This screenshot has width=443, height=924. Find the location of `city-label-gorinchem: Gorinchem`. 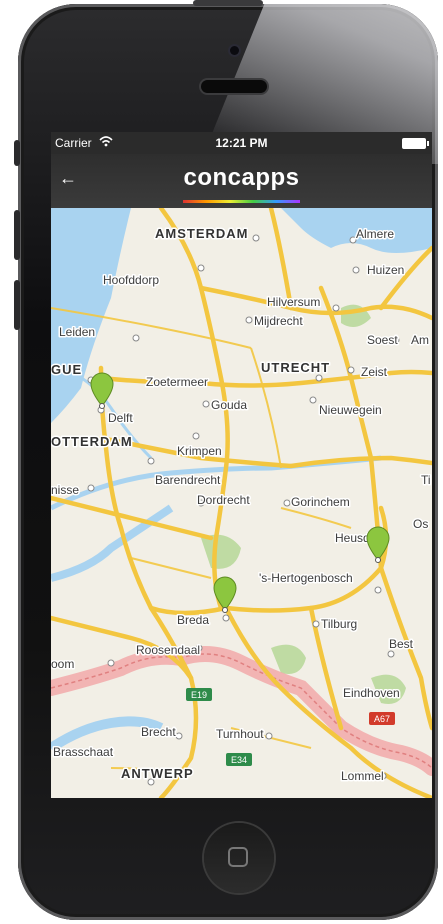

city-label-gorinchem: Gorinchem is located at coordinates (320, 502).